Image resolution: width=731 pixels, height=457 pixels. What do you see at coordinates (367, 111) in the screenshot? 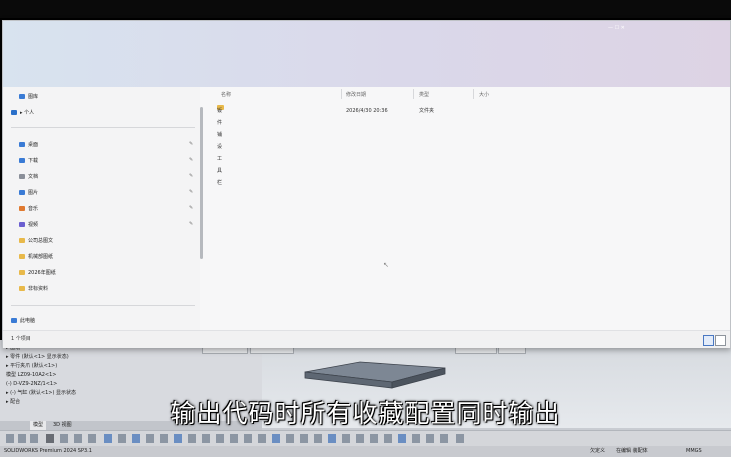
I see `file-date: 2026/4/30 20:36` at bounding box center [367, 111].